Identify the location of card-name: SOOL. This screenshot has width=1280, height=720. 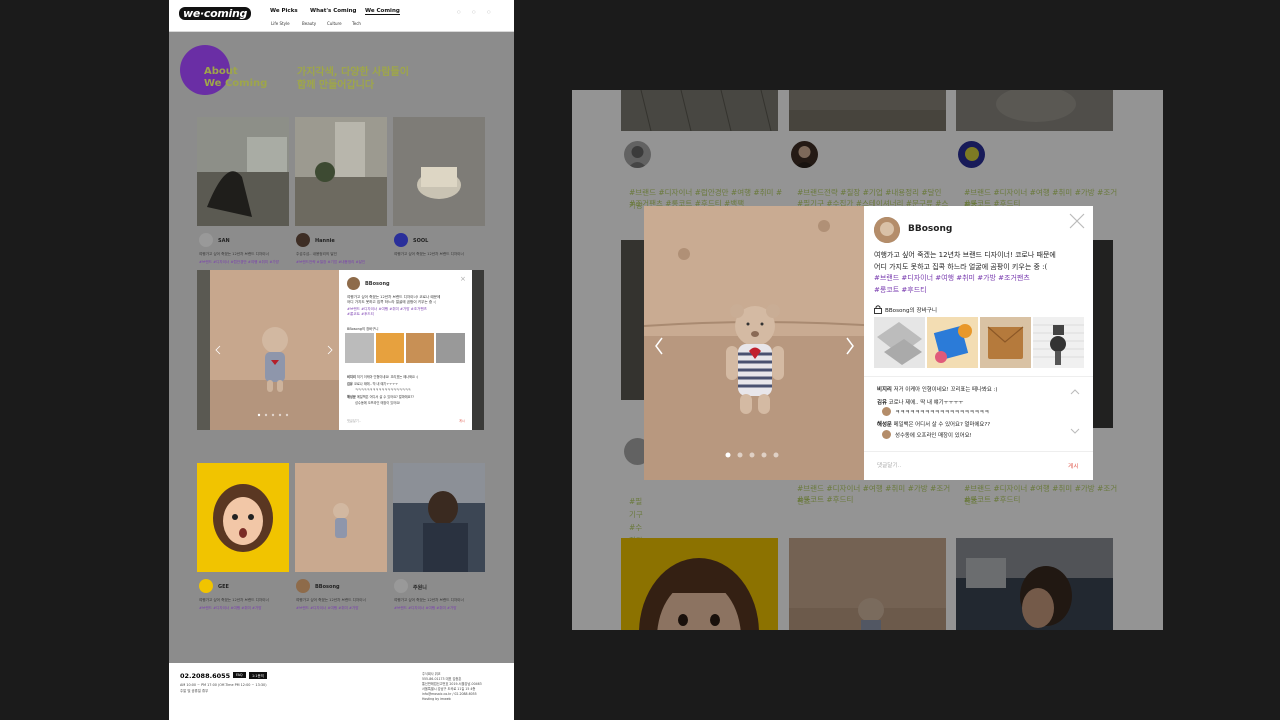
(420, 241).